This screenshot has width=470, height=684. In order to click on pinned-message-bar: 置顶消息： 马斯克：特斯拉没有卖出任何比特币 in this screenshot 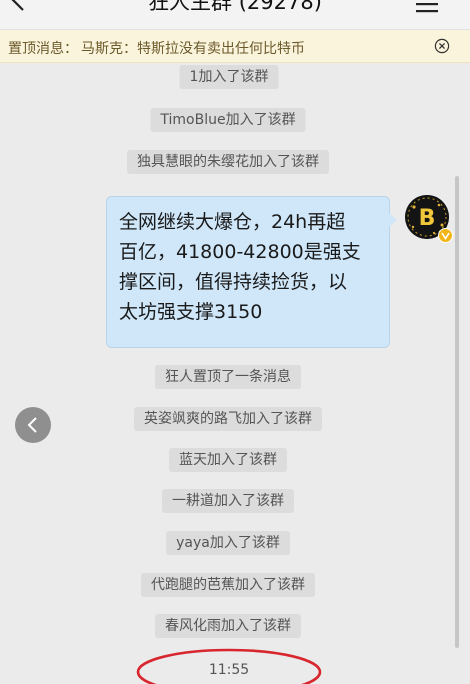, I will do `click(235, 46)`.